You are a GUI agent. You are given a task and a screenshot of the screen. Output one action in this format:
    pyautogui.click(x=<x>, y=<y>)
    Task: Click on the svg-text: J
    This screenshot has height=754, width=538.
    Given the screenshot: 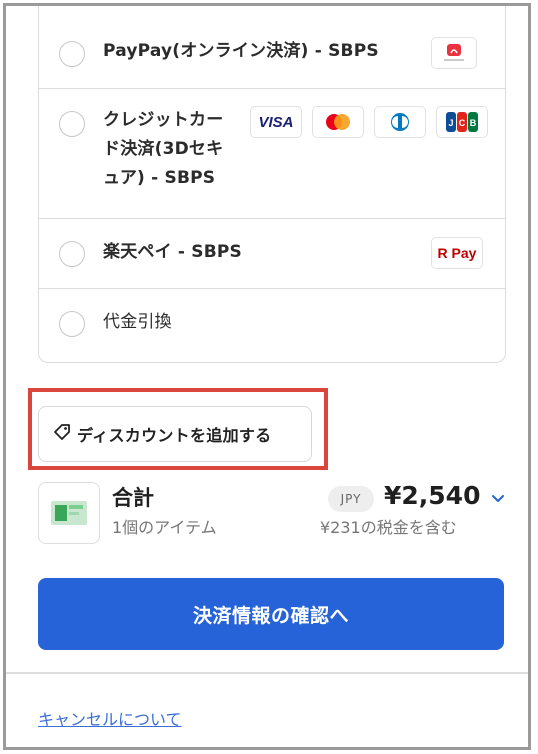 What is the action you would take?
    pyautogui.click(x=450, y=123)
    